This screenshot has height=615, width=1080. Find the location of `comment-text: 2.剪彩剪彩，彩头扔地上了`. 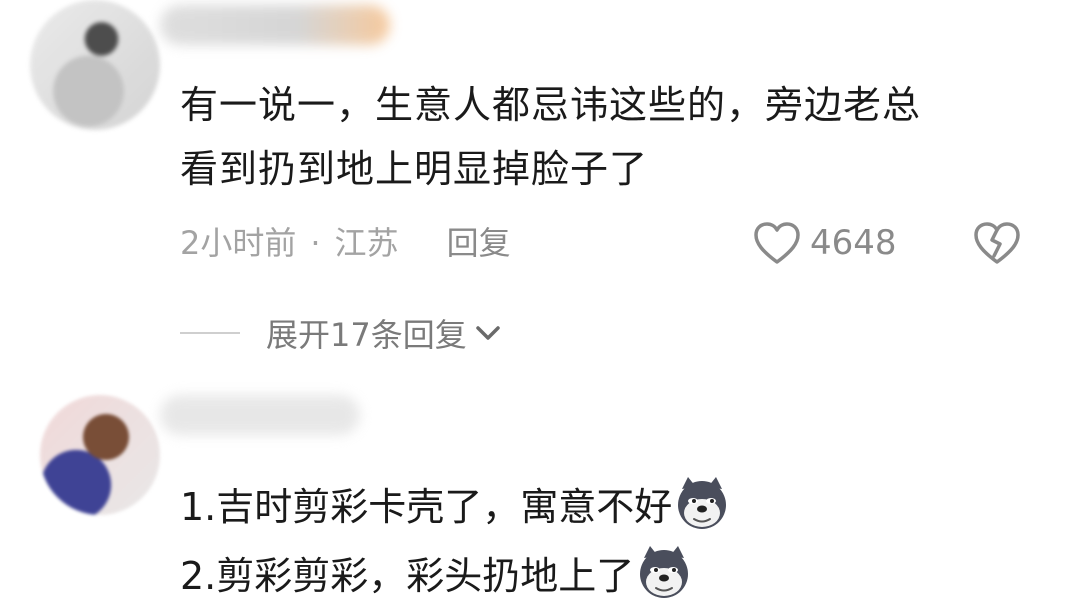

comment-text: 2.剪彩剪彩，彩头扔地上了 is located at coordinates (407, 575).